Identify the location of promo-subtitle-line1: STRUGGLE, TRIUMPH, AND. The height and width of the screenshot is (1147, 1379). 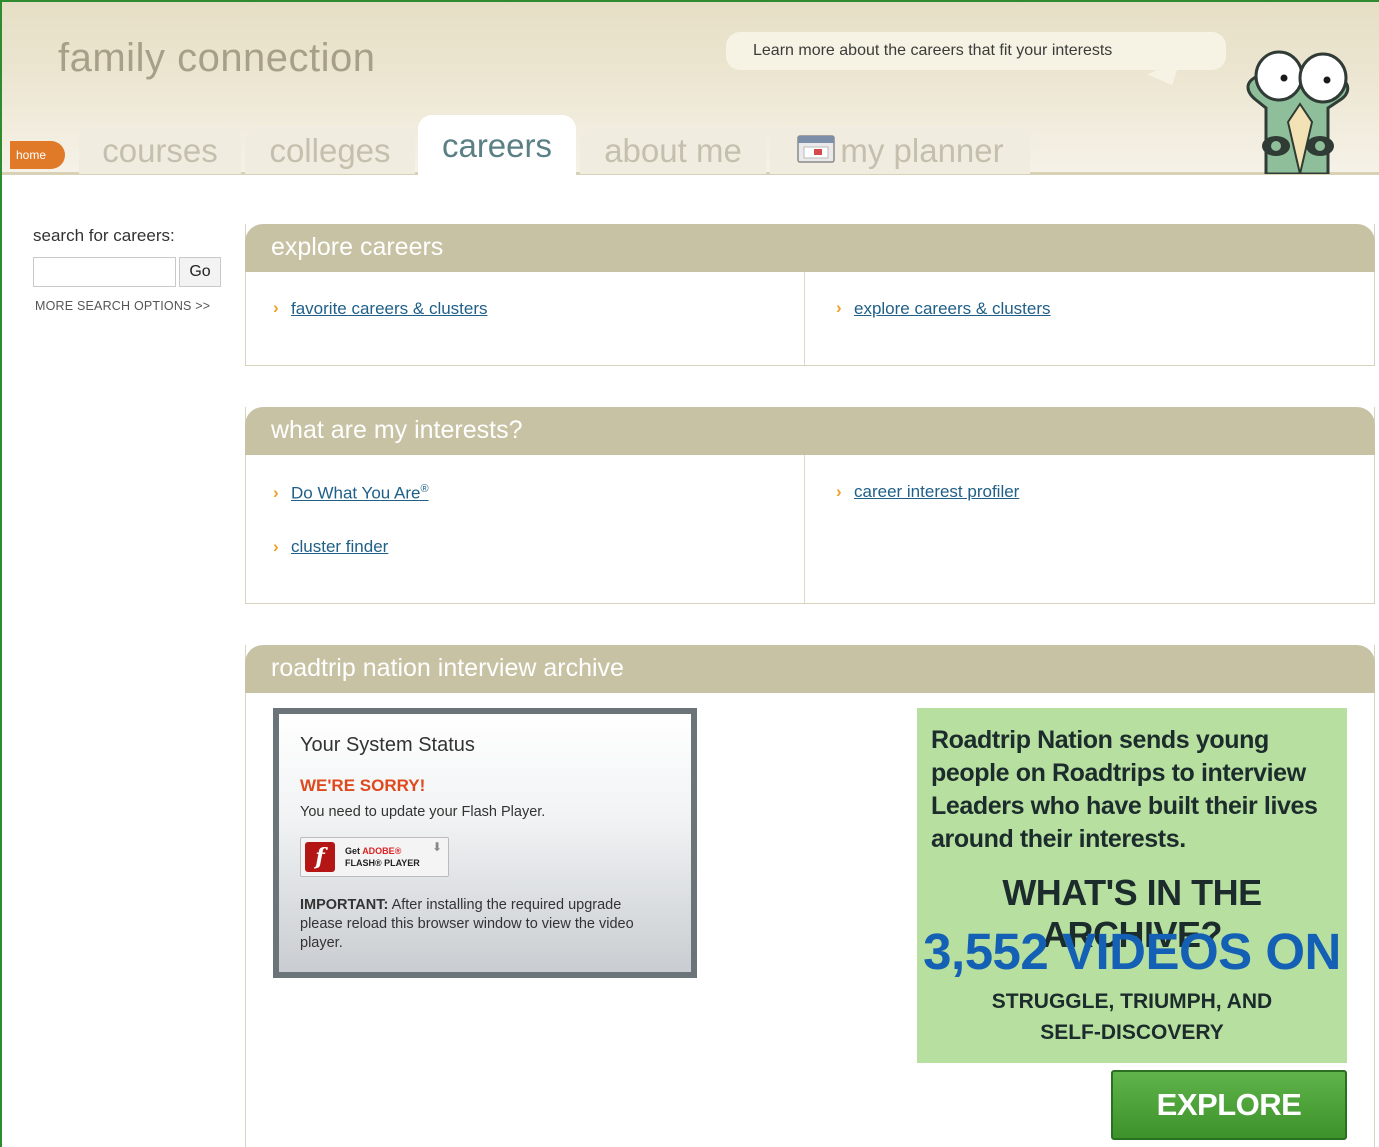
(1132, 1001).